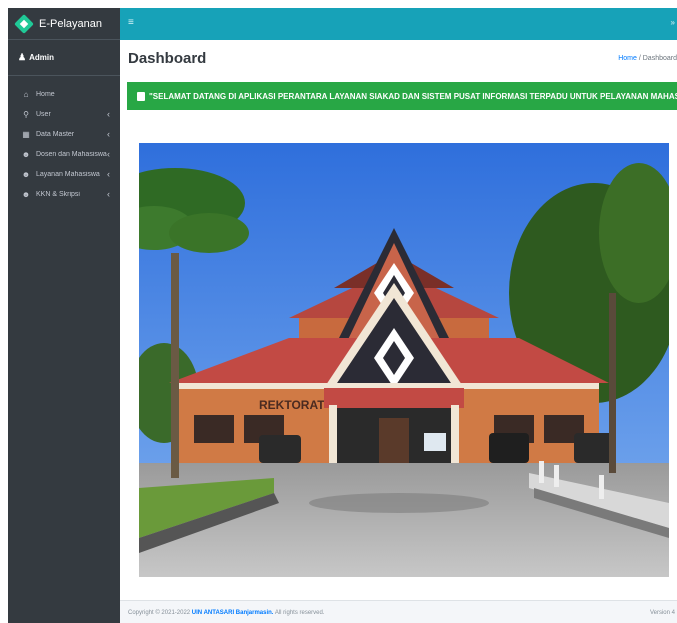 Image resolution: width=677 pixels, height=623 pixels. Describe the element at coordinates (26, 114) in the screenshot. I see `key-icon: ⚲` at that location.